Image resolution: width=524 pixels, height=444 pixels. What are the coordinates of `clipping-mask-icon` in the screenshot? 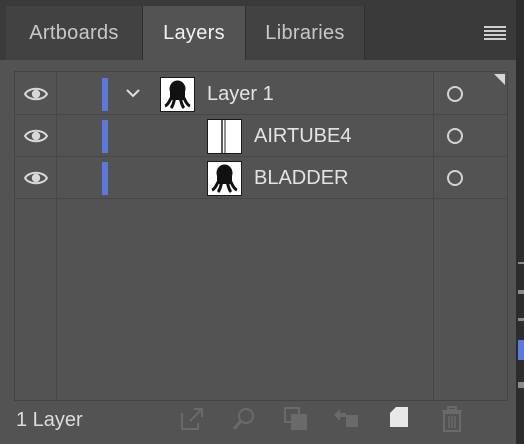 It's located at (296, 419).